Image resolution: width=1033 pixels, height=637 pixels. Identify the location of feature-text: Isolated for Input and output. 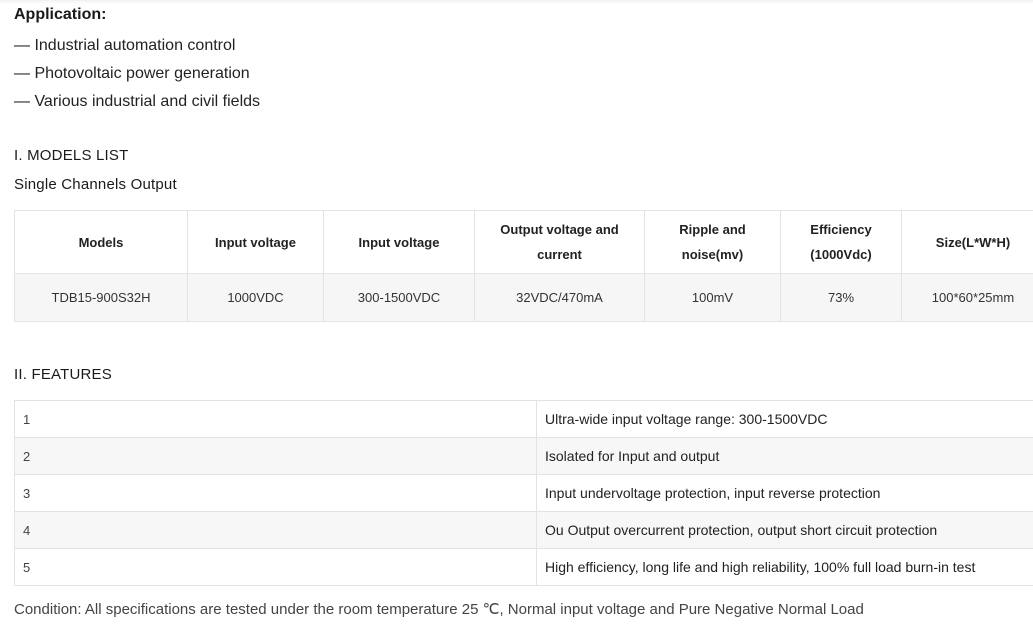
(784, 456).